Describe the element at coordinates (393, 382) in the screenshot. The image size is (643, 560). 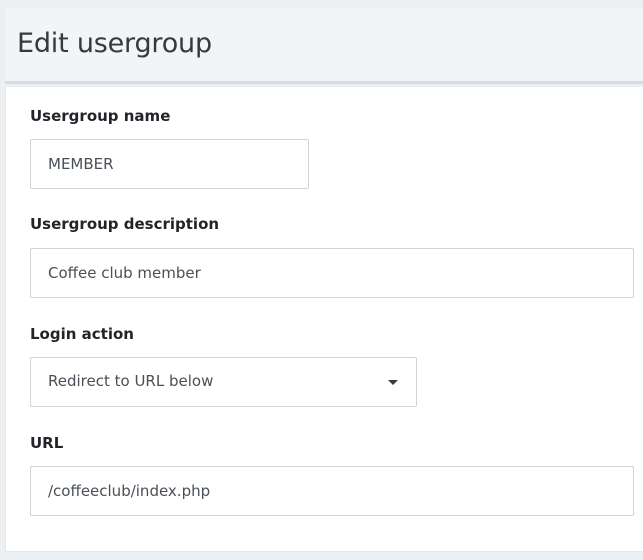
I see `caret-down-icon` at that location.